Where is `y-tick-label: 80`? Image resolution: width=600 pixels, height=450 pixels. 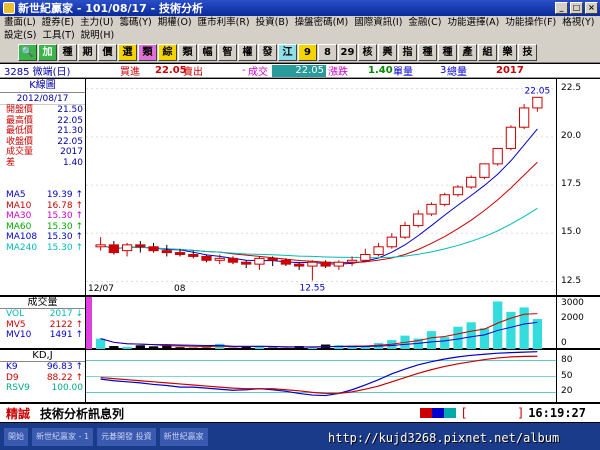 y-tick-label: 80 is located at coordinates (567, 359).